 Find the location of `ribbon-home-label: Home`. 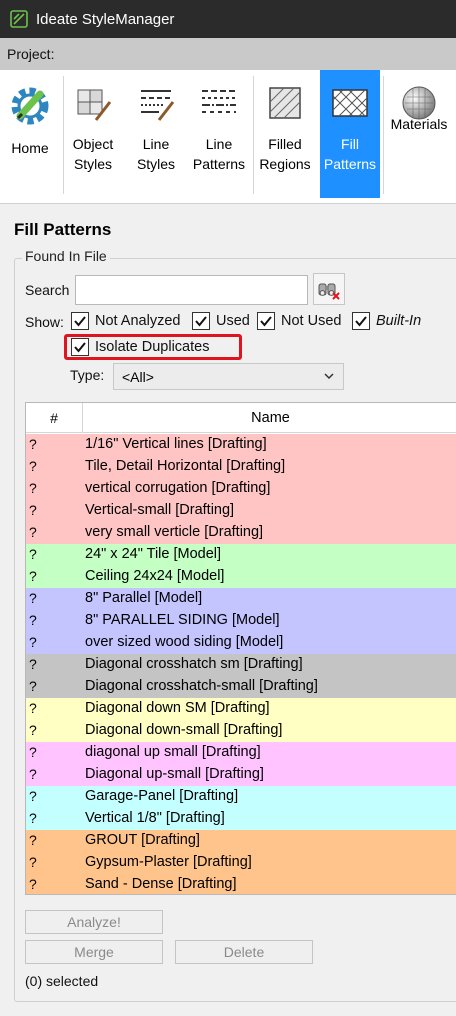

ribbon-home-label: Home is located at coordinates (30, 148).